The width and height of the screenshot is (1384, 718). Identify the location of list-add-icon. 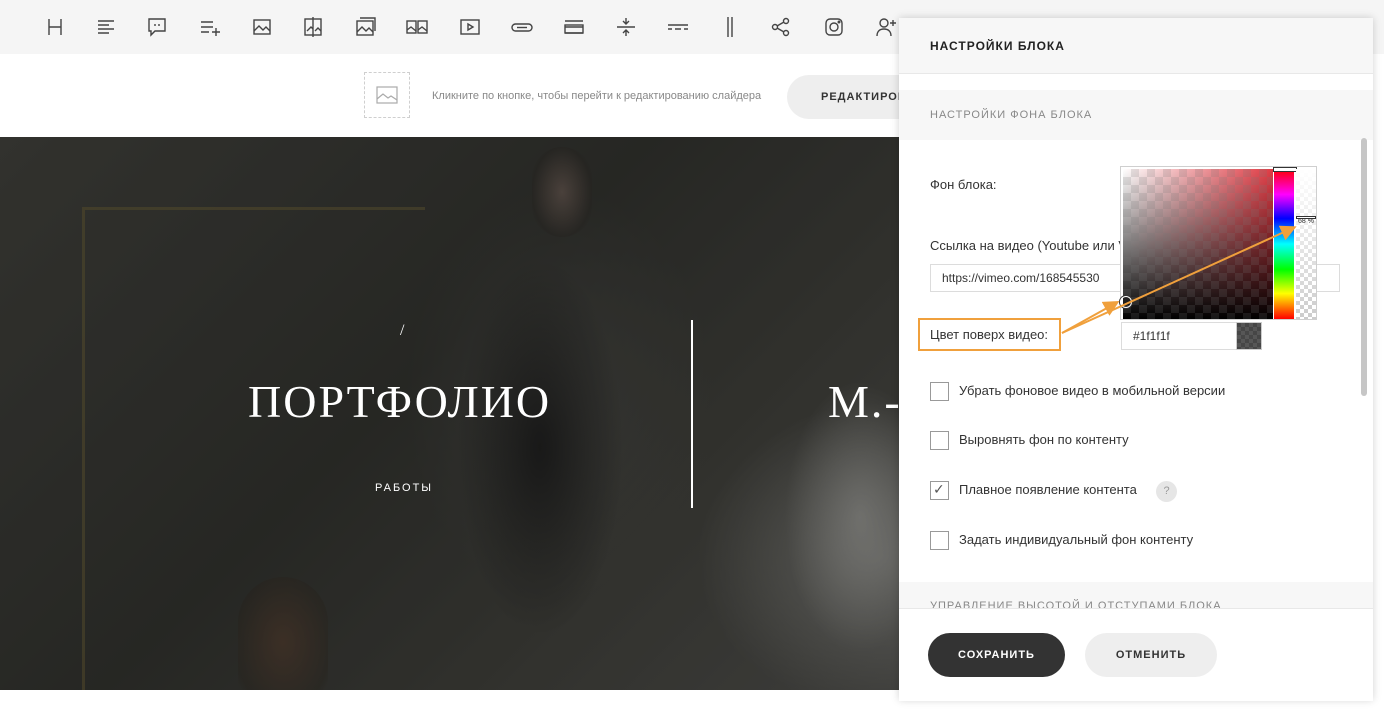
(210, 27).